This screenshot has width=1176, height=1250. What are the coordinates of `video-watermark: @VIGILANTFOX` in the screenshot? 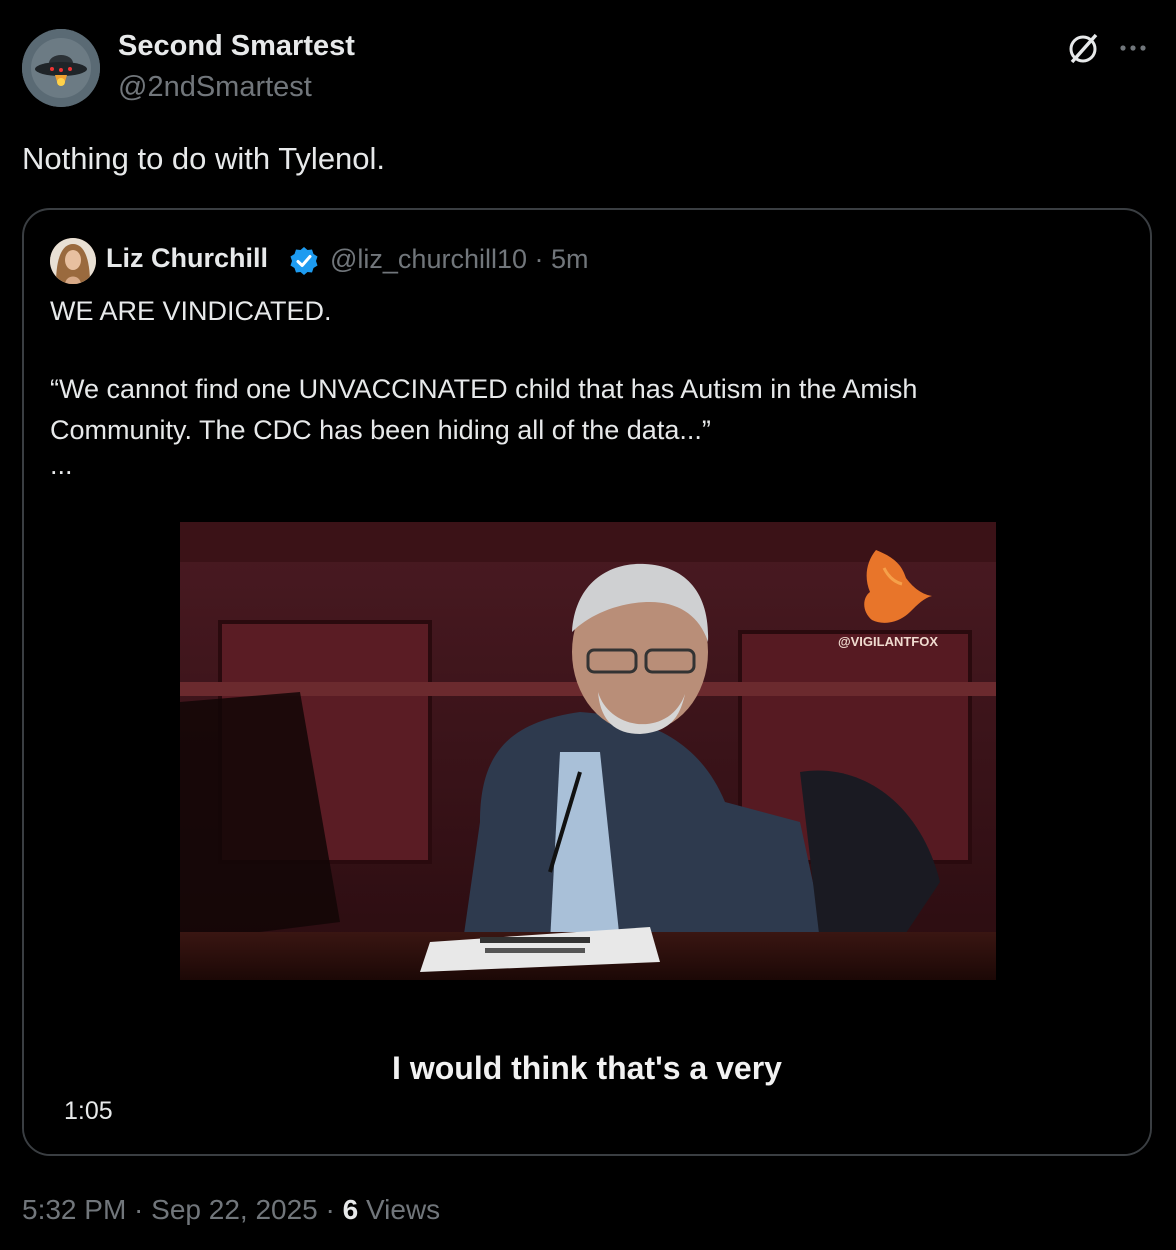 It's located at (888, 641).